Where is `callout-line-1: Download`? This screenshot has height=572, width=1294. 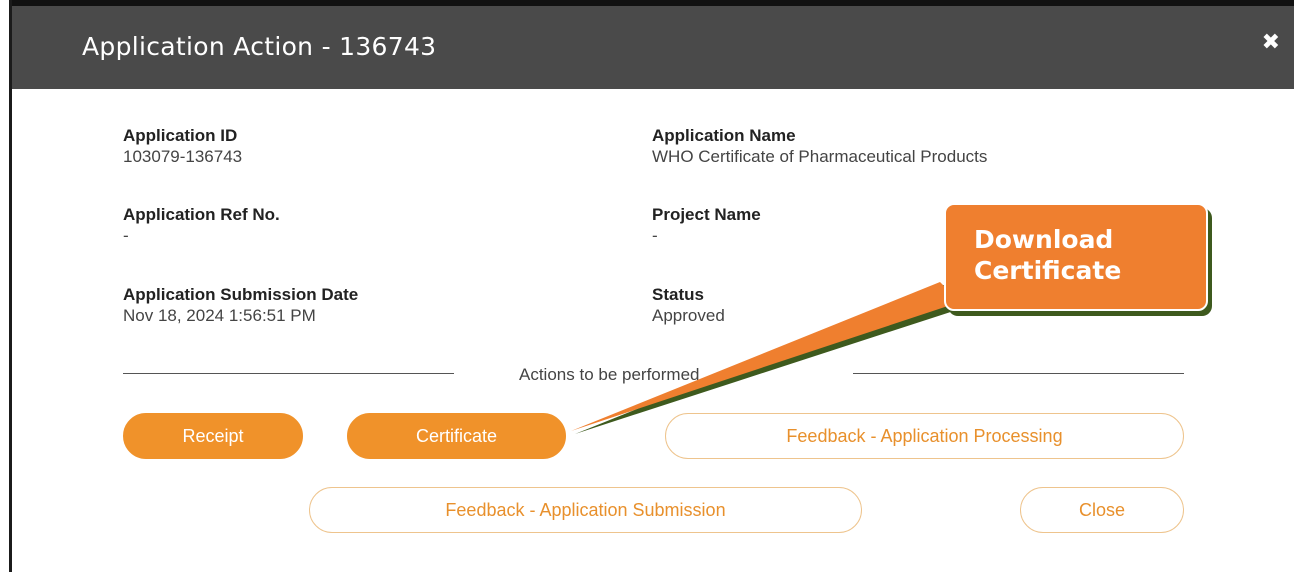 callout-line-1: Download is located at coordinates (1044, 239).